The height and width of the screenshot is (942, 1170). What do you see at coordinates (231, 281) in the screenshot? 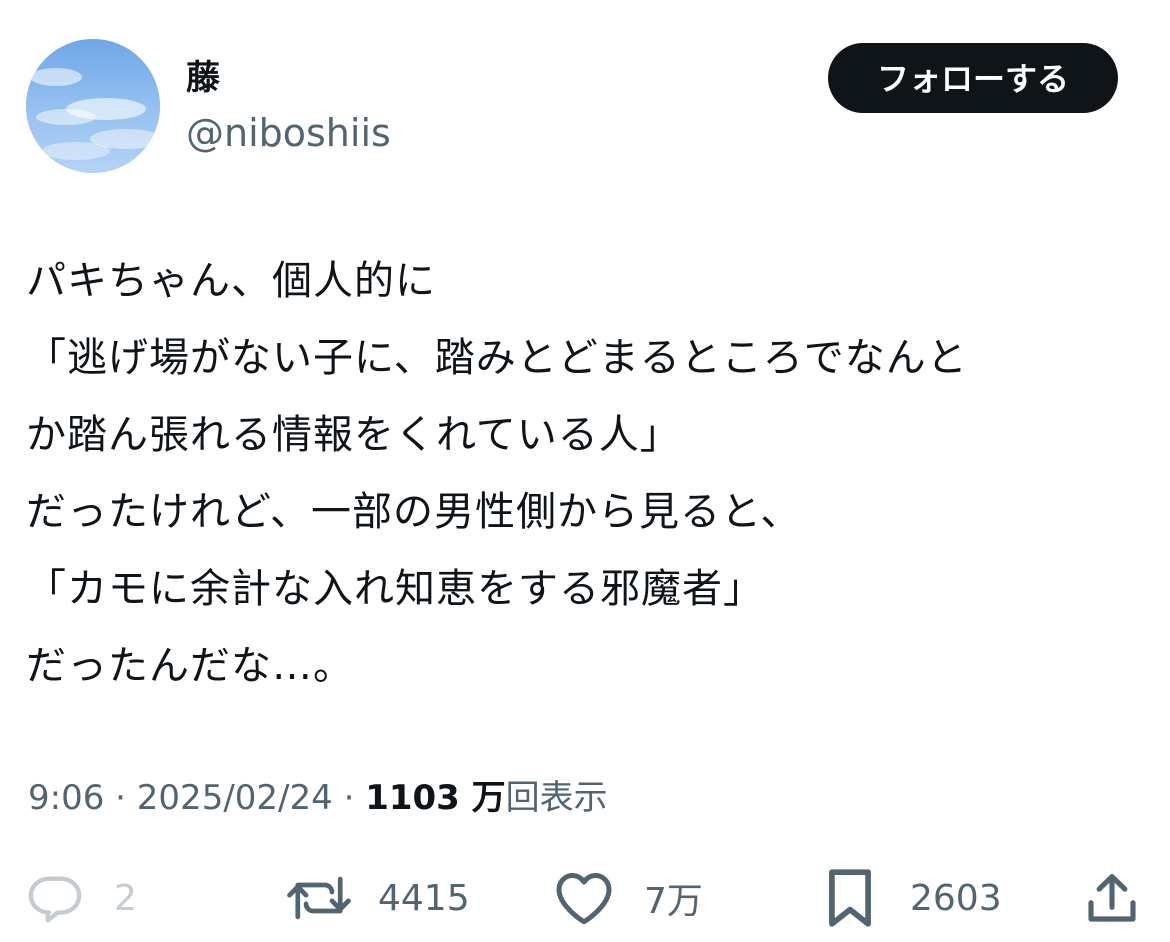
I see `tweet-line: パキちゃん、個人的に` at bounding box center [231, 281].